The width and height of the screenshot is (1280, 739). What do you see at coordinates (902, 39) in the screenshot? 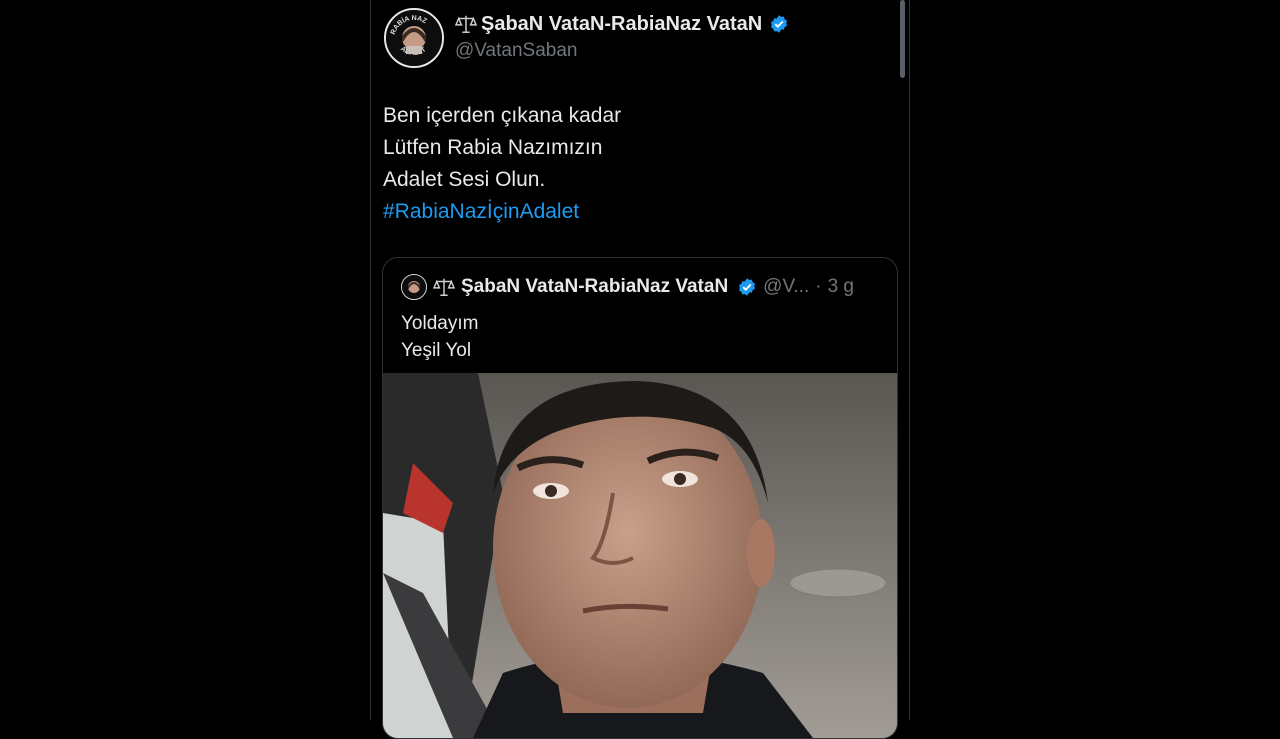
I see `scrollbar-thumb` at bounding box center [902, 39].